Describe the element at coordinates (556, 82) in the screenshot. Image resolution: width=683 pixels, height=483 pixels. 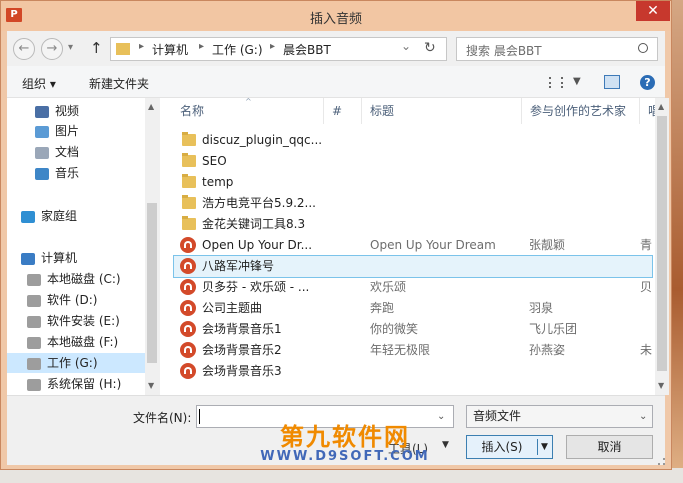
I see `view-options-icon` at that location.